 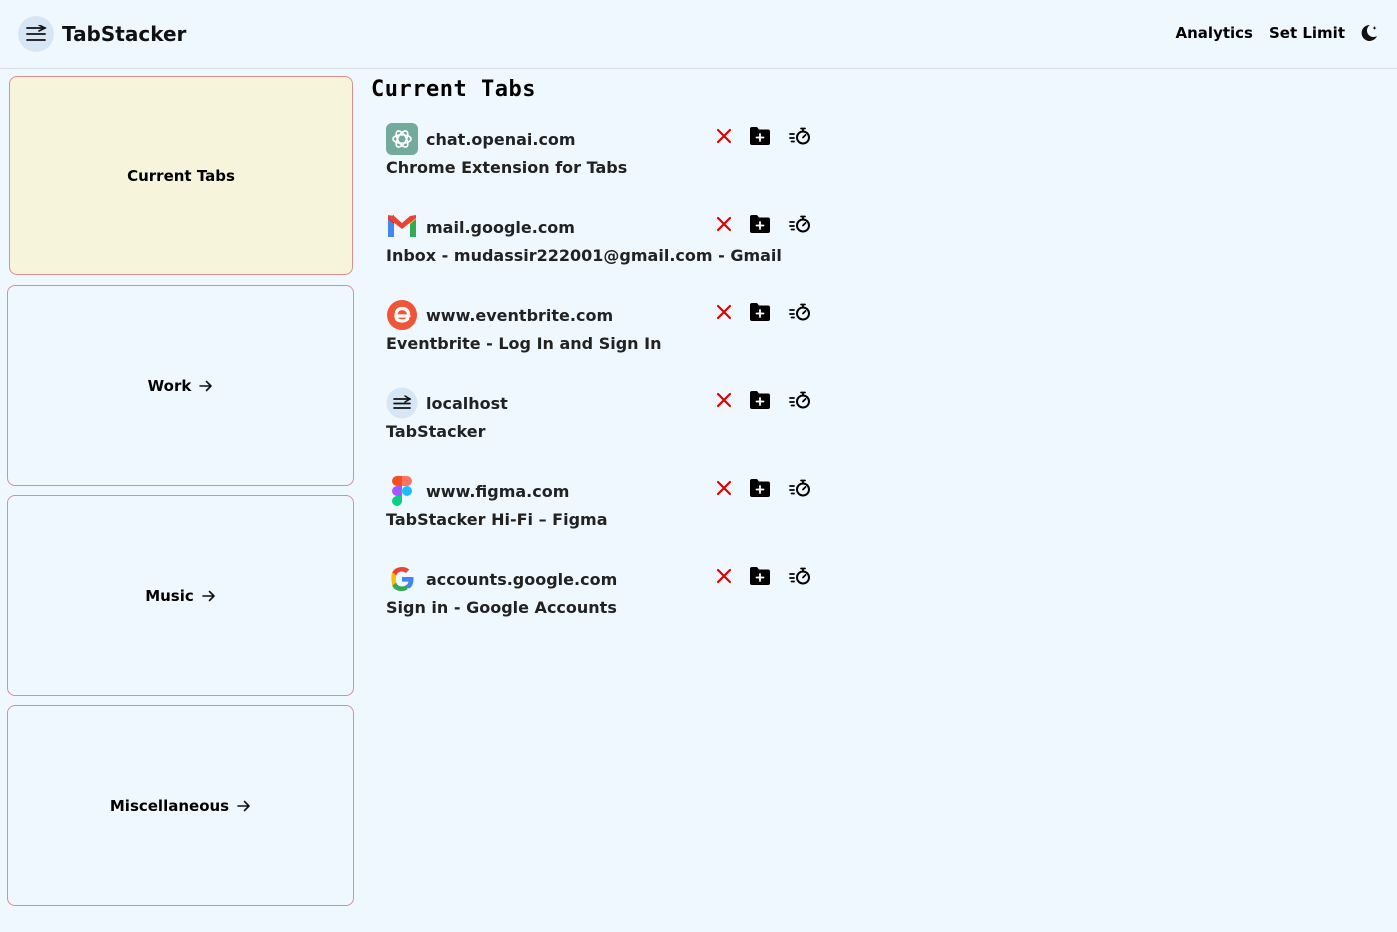 I want to click on tabstacker-icon, so click(x=402, y=403).